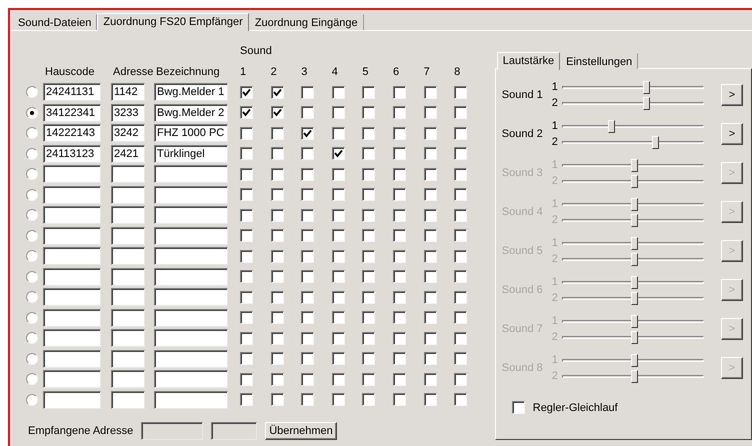 Image resolution: width=752 pixels, height=446 pixels. I want to click on slider-thumb, so click(656, 142).